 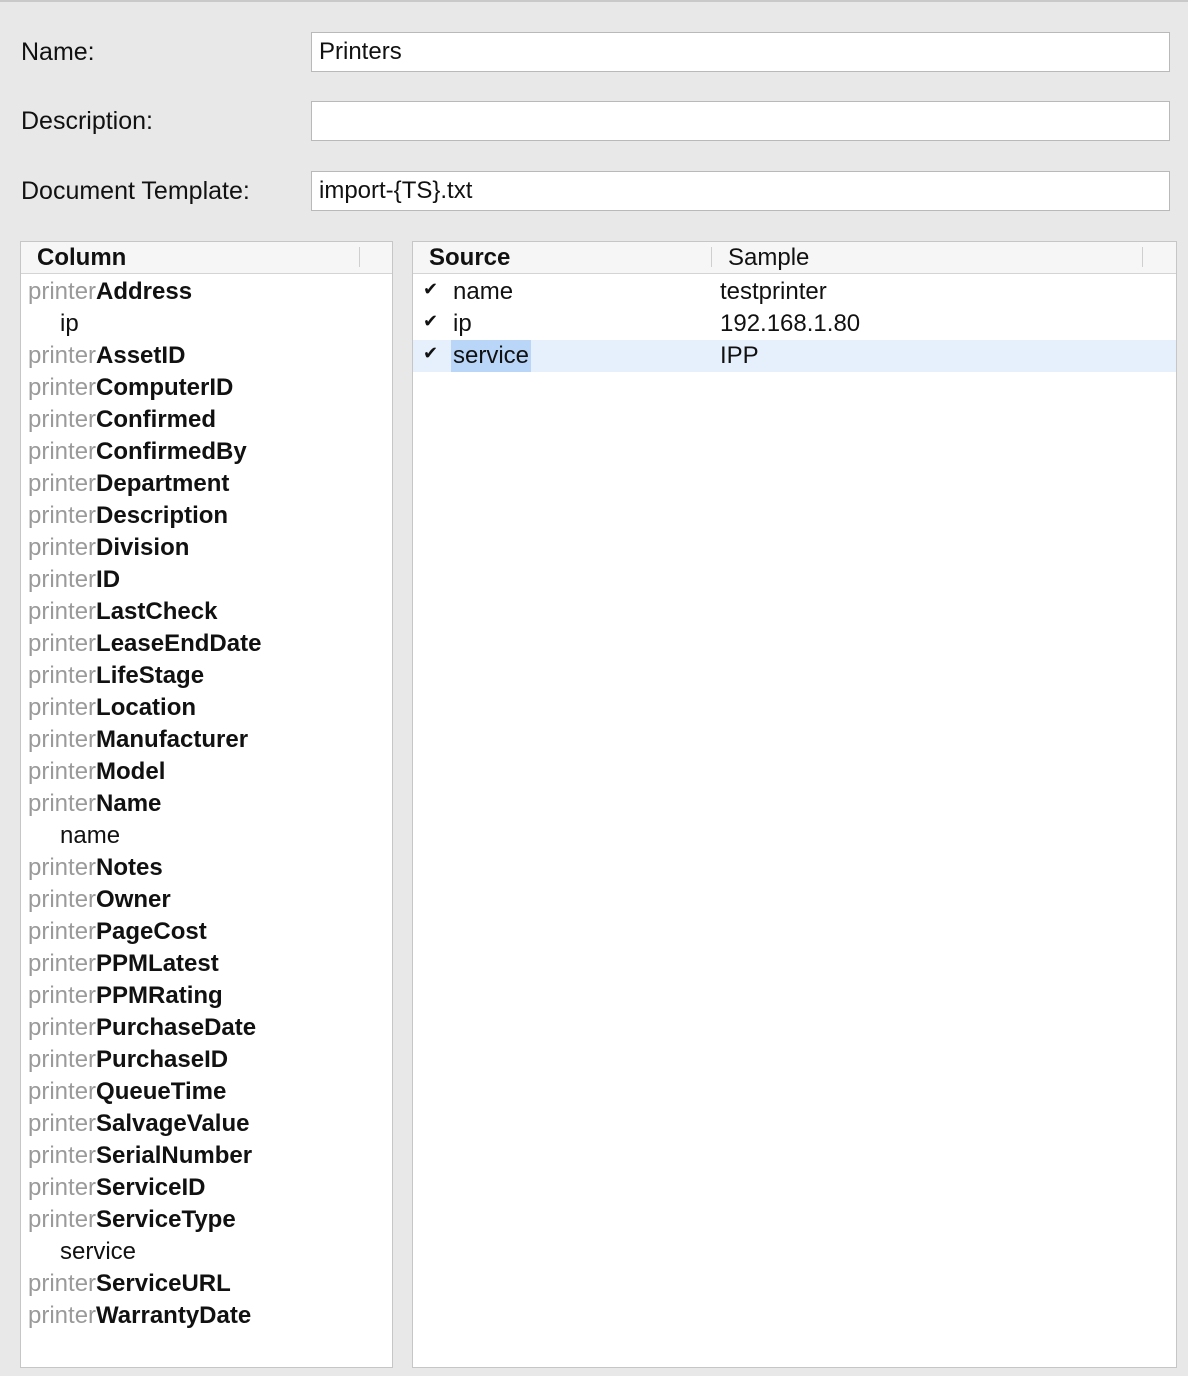 What do you see at coordinates (206, 356) in the screenshot?
I see `column-row: printerAssetID` at bounding box center [206, 356].